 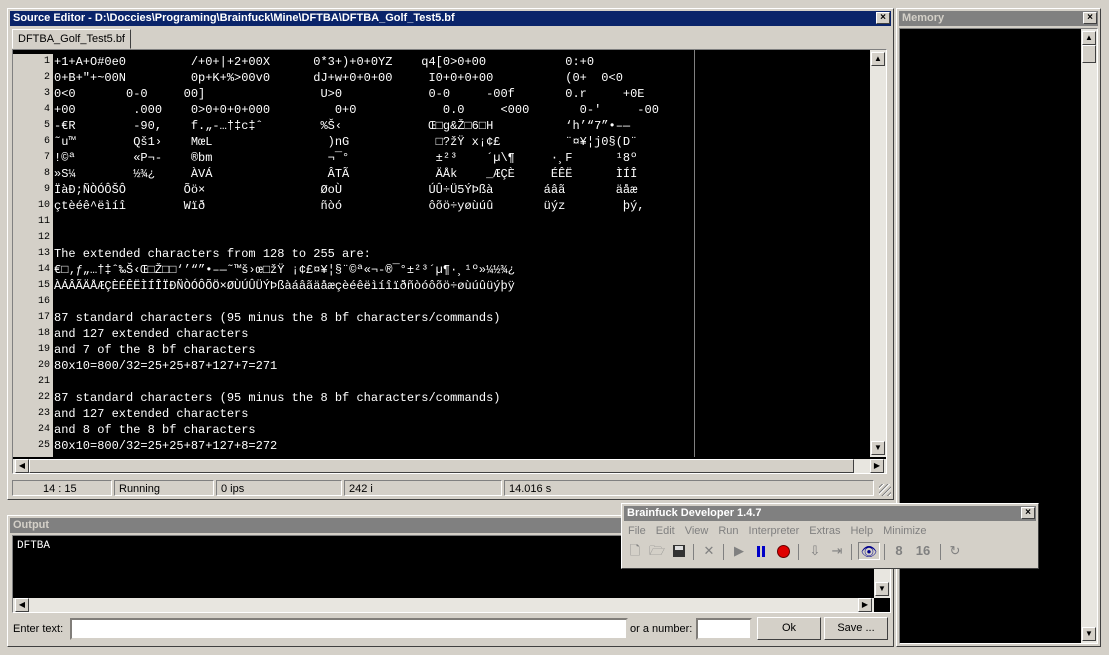 What do you see at coordinates (774, 531) in the screenshot?
I see `menu-item-interpreter: Interpreter` at bounding box center [774, 531].